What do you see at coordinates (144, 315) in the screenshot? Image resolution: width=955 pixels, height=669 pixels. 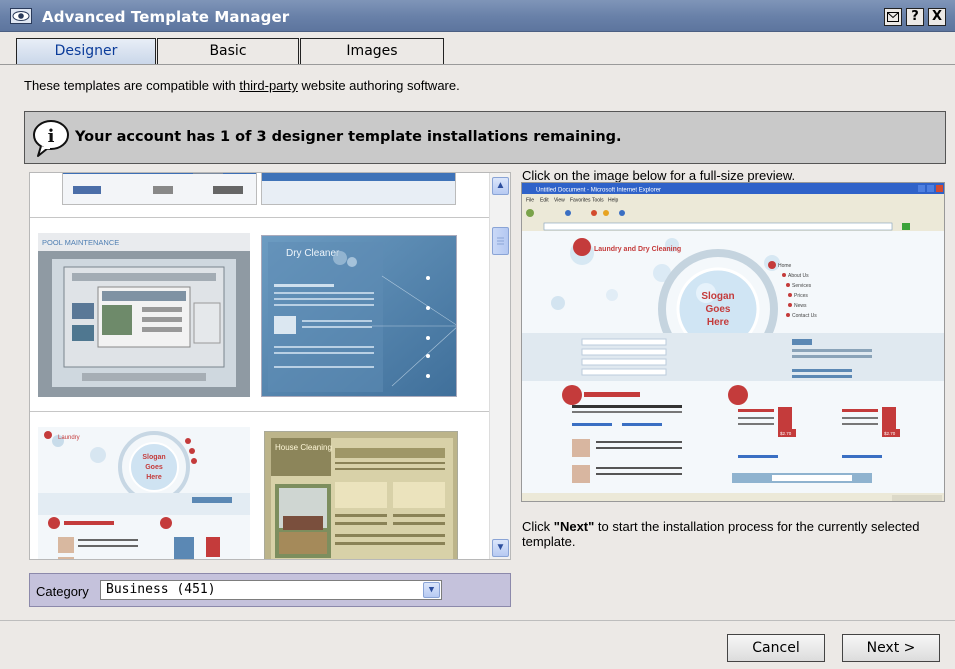 I see `template-thumbnail-pool-maintenance: POOL MAINTENANCE` at bounding box center [144, 315].